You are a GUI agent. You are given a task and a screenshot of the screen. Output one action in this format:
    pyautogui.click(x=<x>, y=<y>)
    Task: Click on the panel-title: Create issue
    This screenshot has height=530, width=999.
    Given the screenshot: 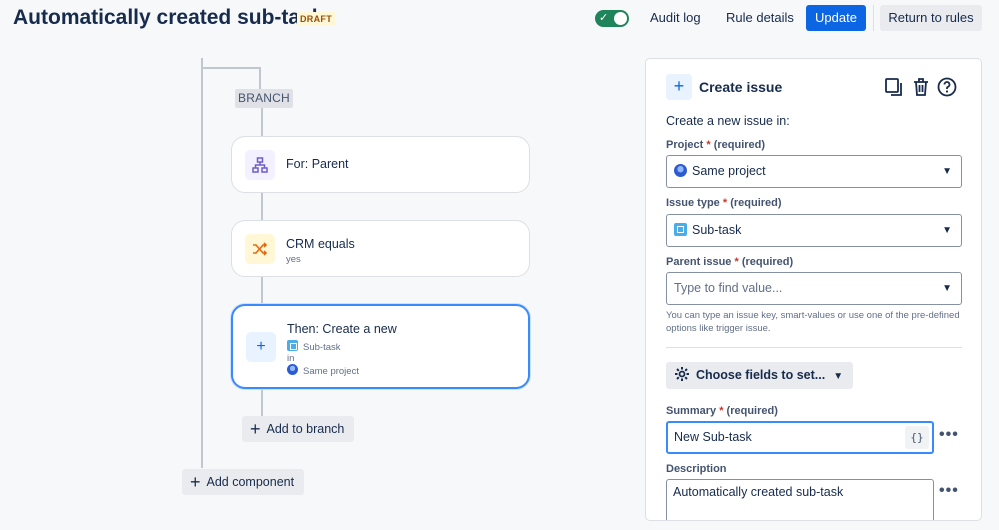 What is the action you would take?
    pyautogui.click(x=741, y=87)
    